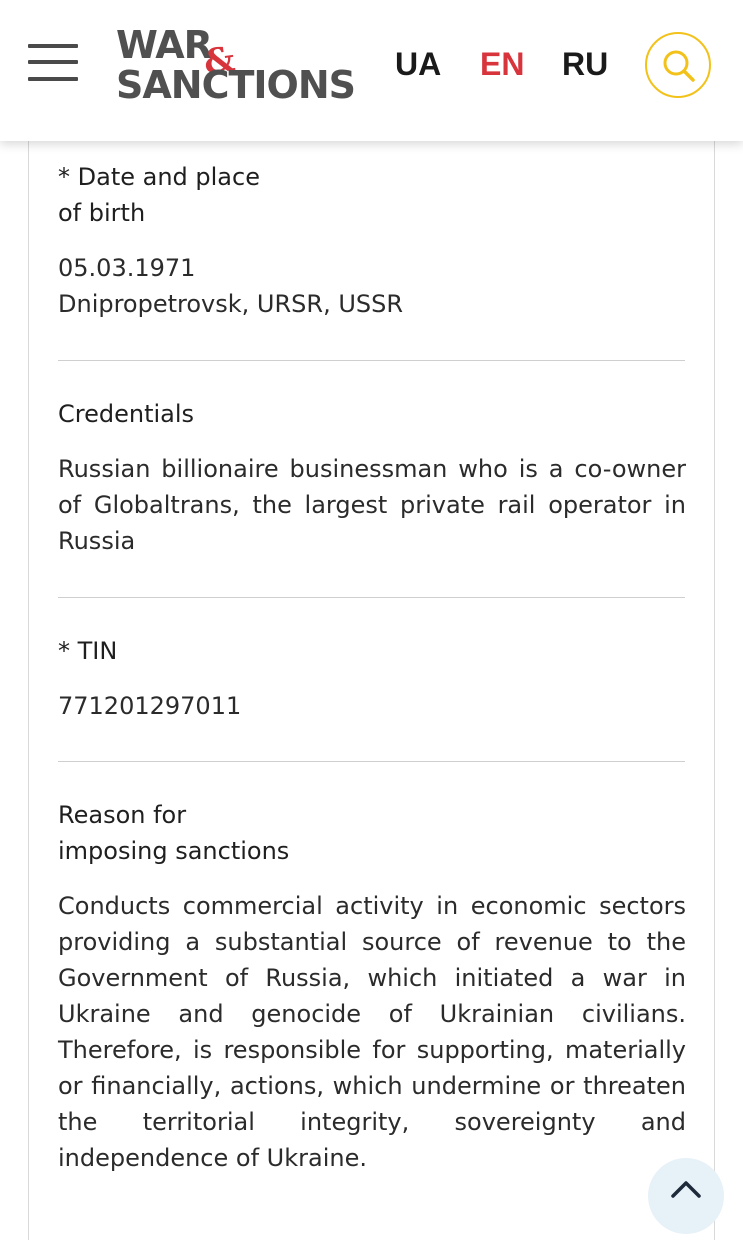 This screenshot has width=743, height=1240. Describe the element at coordinates (371, 70) in the screenshot. I see `site-header: WAR & SANCTIONS UA EN RU` at that location.